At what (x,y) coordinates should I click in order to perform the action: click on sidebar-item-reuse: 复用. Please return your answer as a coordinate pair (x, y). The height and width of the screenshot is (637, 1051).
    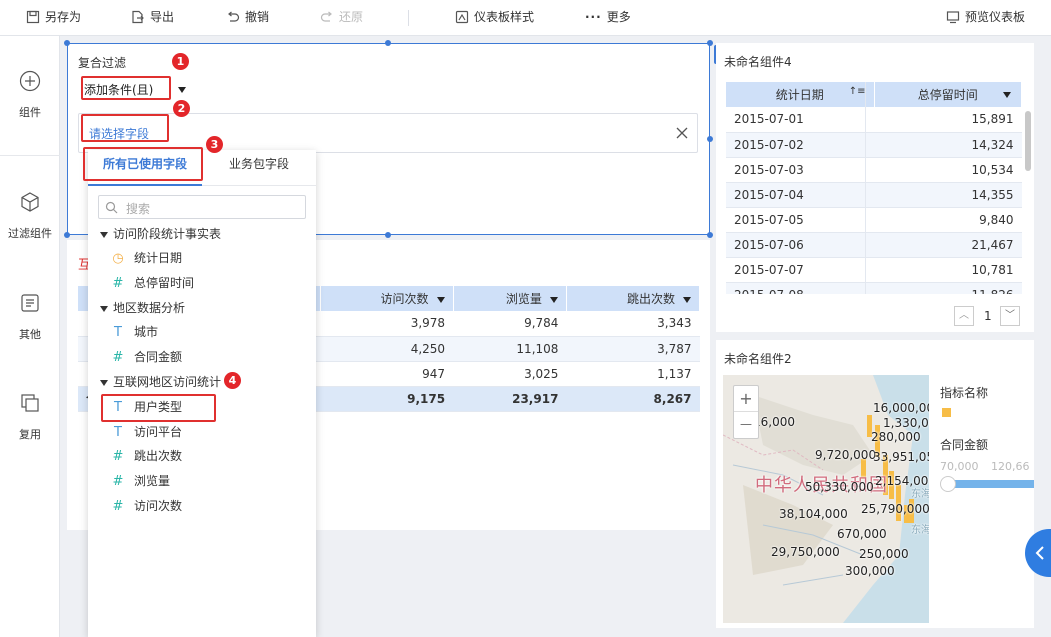
    Looking at the image, I should click on (30, 417).